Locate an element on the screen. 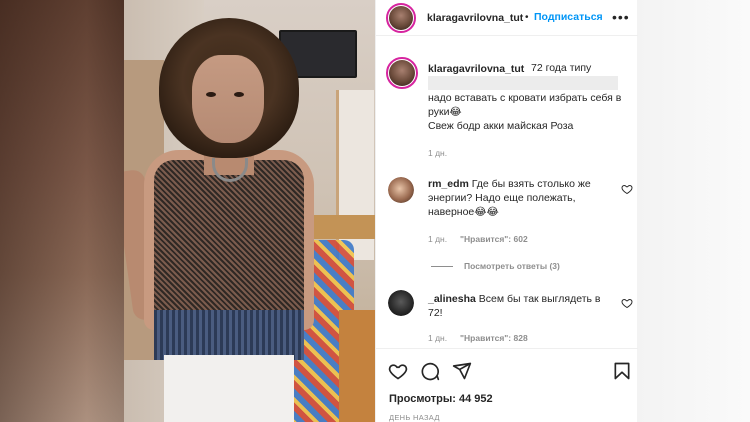 Image resolution: width=750 pixels, height=422 pixels. caption-avatar is located at coordinates (402, 73).